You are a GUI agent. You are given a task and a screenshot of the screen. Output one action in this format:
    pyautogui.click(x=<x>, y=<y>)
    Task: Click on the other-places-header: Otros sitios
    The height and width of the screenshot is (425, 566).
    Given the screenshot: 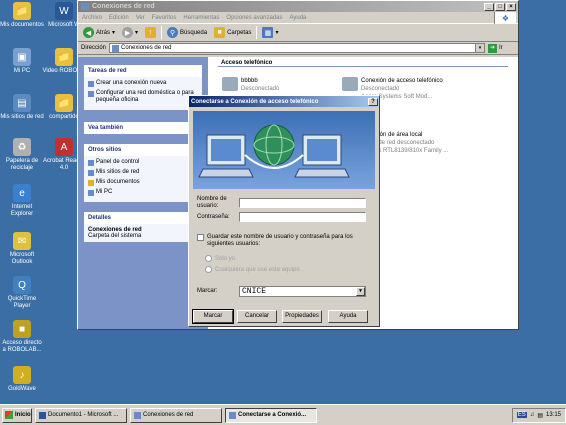 What is the action you would take?
    pyautogui.click(x=143, y=150)
    